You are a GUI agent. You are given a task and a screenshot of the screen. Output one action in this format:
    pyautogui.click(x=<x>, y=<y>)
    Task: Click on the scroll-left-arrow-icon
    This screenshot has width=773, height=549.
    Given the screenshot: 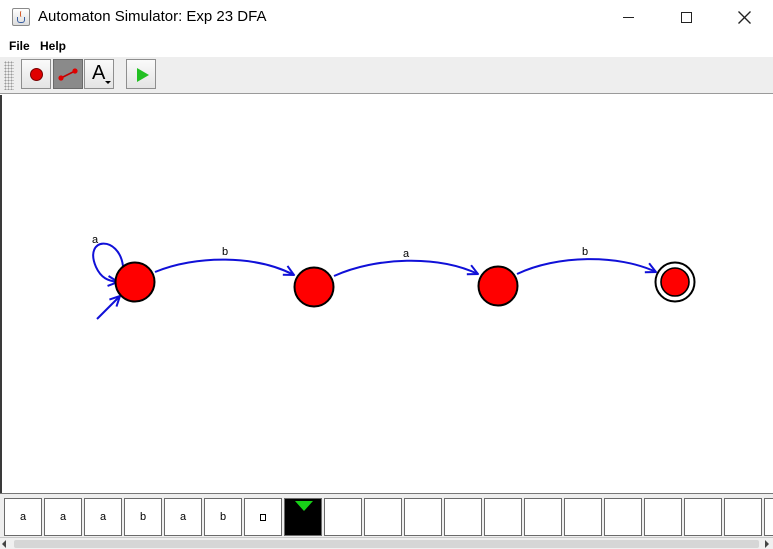 What is the action you would take?
    pyautogui.click(x=4, y=544)
    